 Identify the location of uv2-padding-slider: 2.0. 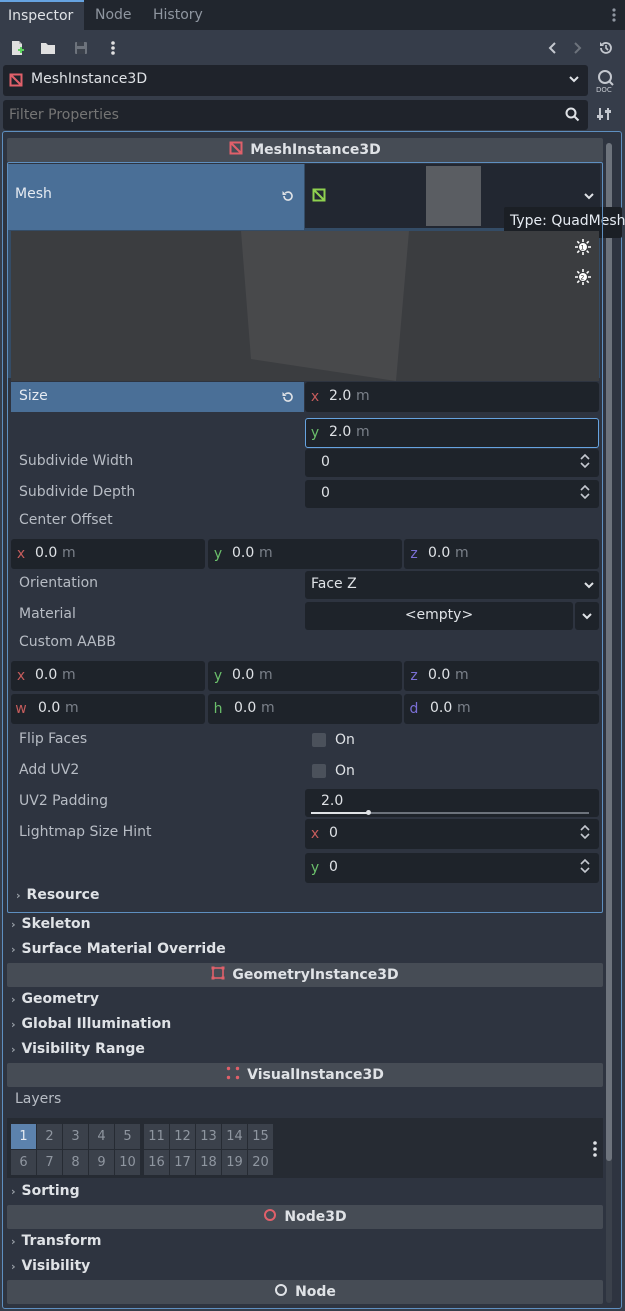
(452, 803).